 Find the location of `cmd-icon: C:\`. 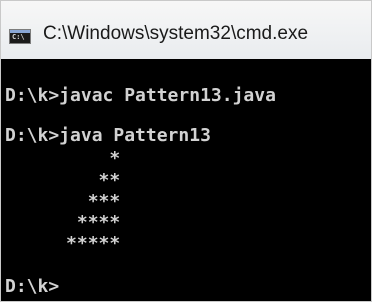

cmd-icon: C:\ is located at coordinates (20, 36).